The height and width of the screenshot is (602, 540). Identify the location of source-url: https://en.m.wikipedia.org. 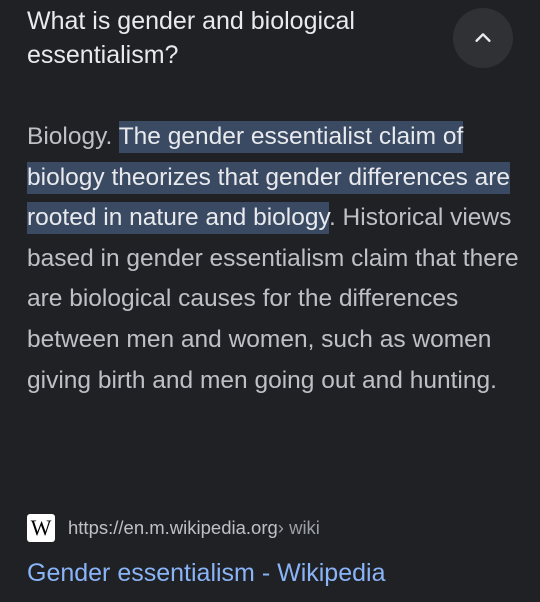
(173, 527).